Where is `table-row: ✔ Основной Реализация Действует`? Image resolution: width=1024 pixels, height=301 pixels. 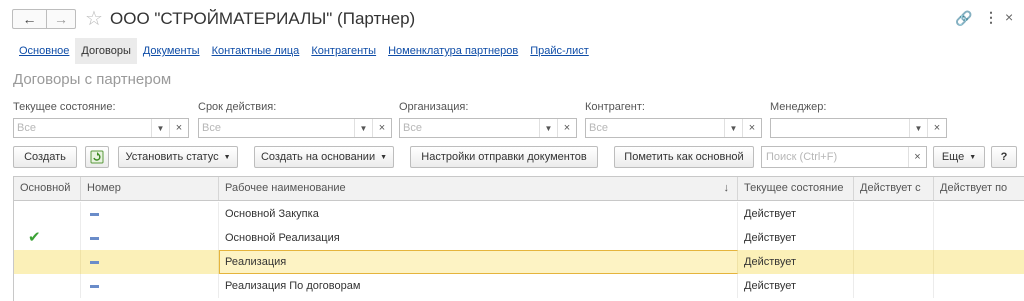 table-row: ✔ Основной Реализация Действует is located at coordinates (519, 238).